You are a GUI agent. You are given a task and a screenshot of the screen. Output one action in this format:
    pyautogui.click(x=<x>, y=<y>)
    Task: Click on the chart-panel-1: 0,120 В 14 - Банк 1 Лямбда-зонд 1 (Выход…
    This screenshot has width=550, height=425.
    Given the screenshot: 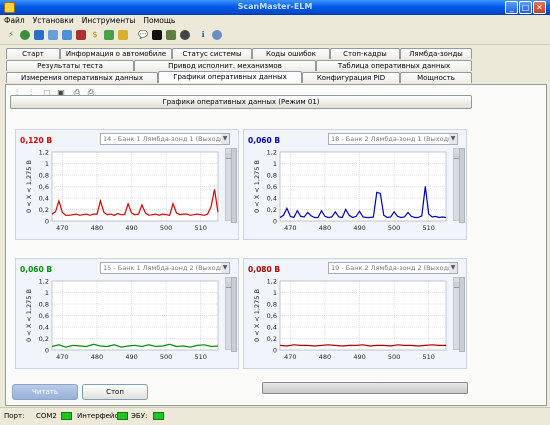 What is the action you would take?
    pyautogui.click(x=127, y=184)
    